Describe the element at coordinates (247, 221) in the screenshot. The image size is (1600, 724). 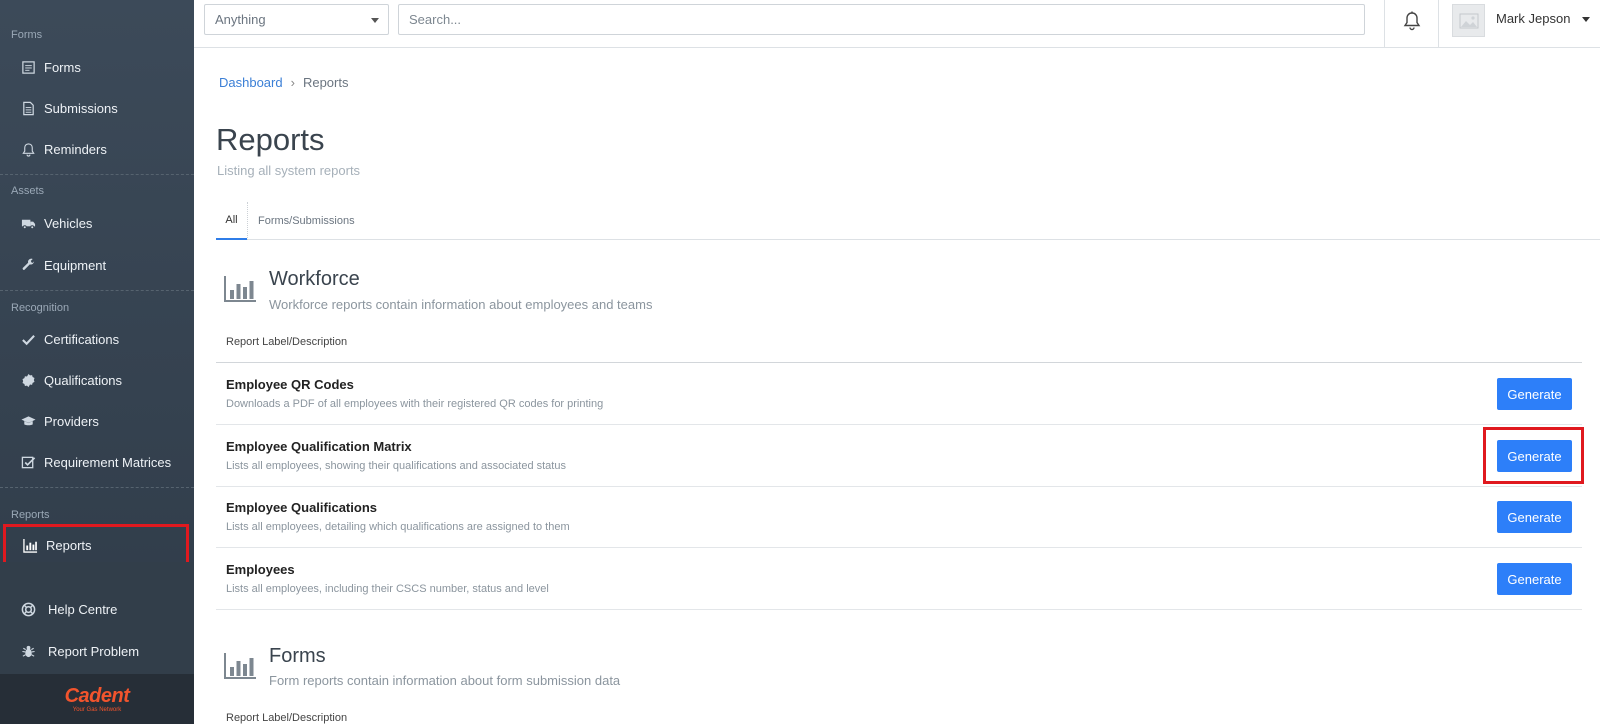
I see `tab-divider` at that location.